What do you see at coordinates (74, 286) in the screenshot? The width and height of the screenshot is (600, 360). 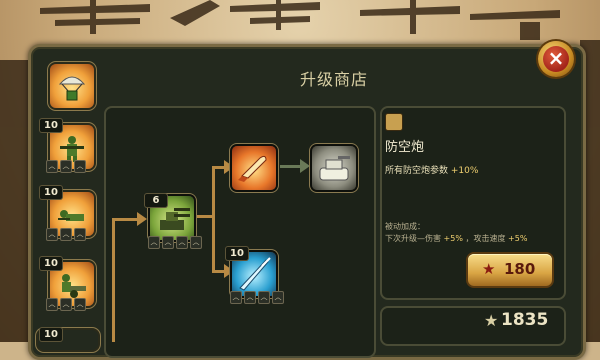 I see `field-gun-crew-icon` at bounding box center [74, 286].